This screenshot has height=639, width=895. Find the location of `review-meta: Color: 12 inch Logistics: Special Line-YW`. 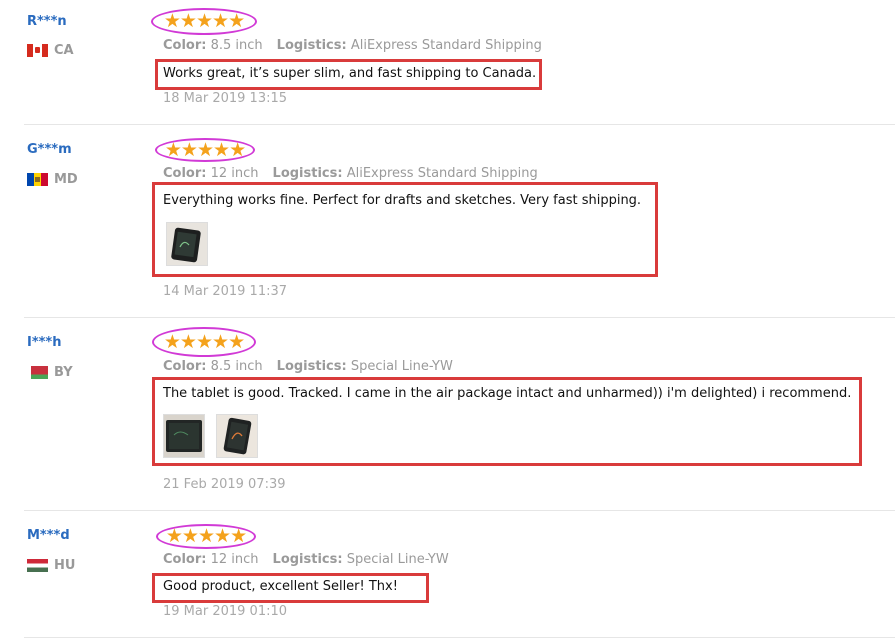

review-meta: Color: 12 inch Logistics: Special Line-YW is located at coordinates (306, 559).